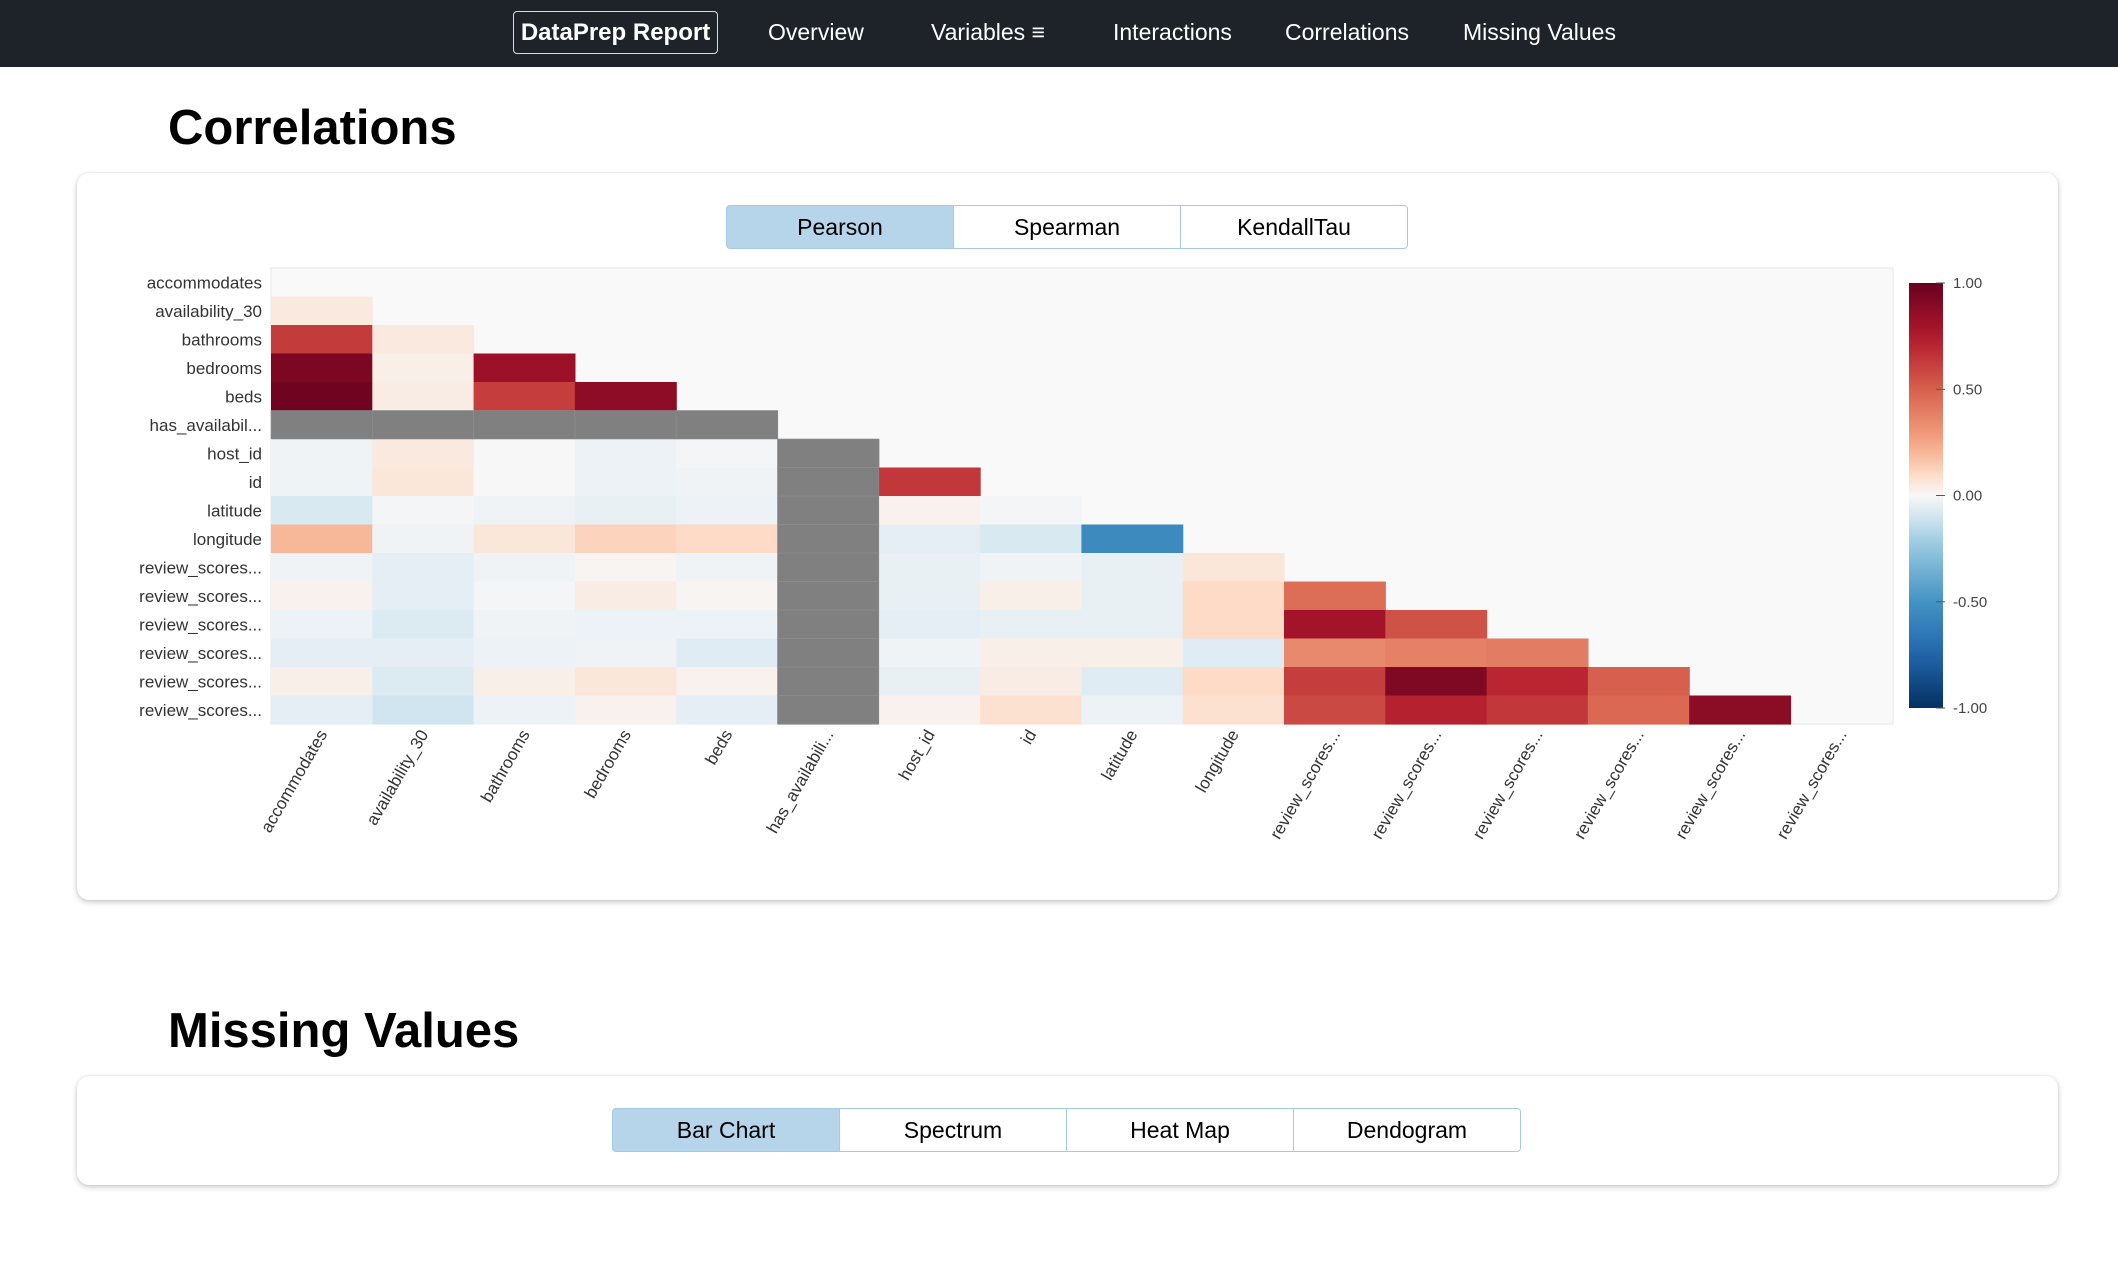  What do you see at coordinates (1967, 283) in the screenshot?
I see `colorbar-tick-label: 1.00` at bounding box center [1967, 283].